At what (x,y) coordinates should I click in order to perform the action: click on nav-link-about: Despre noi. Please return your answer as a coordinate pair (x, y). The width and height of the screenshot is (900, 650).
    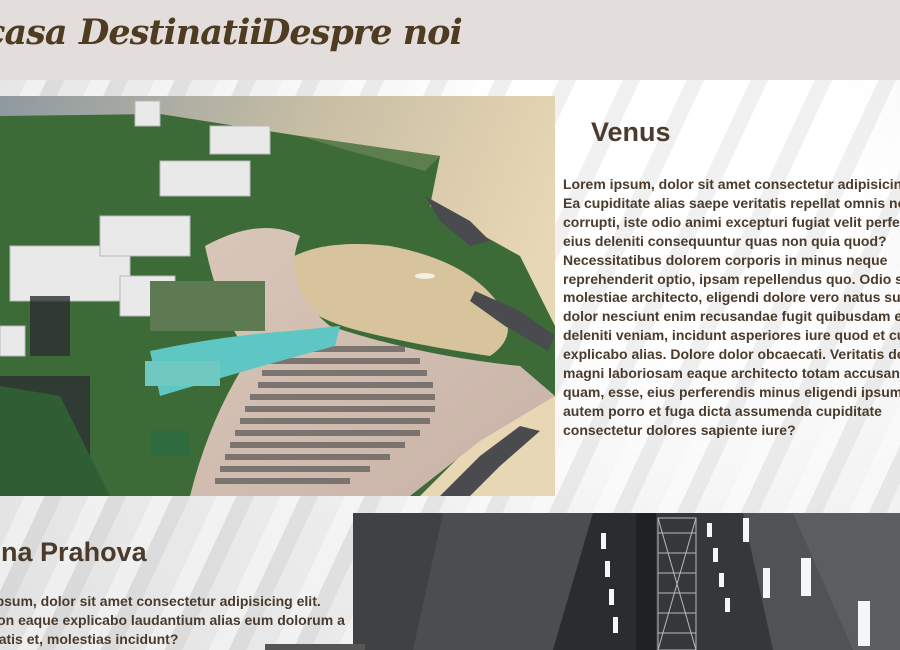
    Looking at the image, I should click on (361, 32).